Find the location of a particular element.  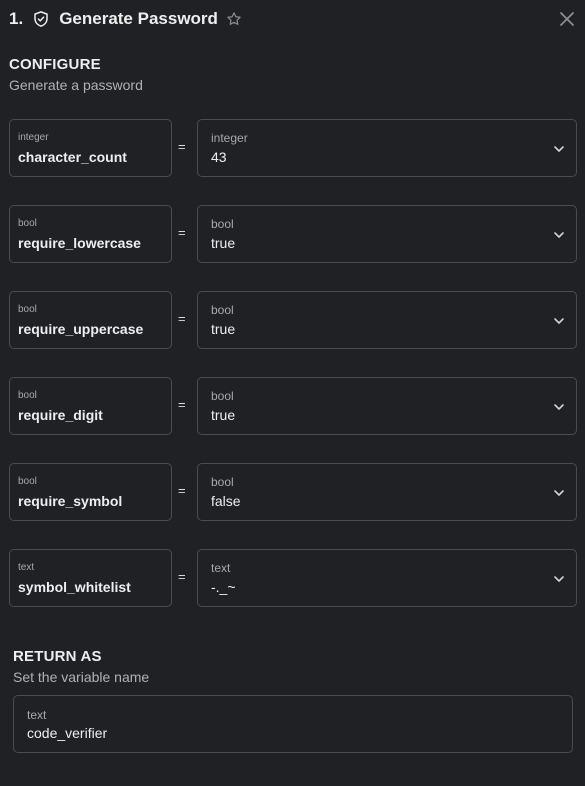

return-as-heading: RETURN AS is located at coordinates (57, 656).